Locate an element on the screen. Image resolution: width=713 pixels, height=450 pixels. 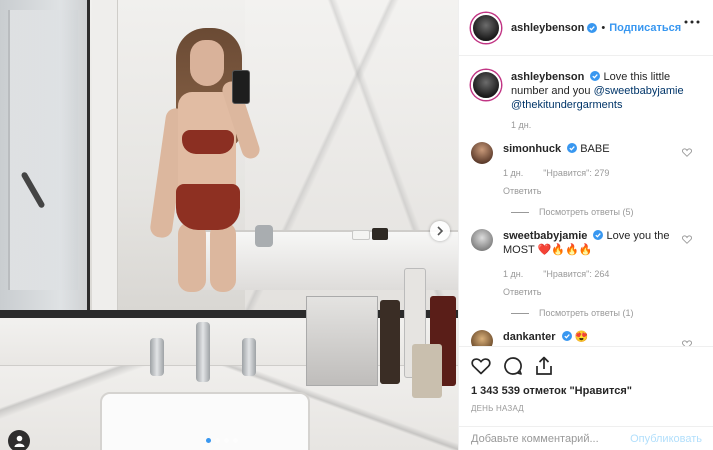
tub-faucet is located at coordinates (264, 236).